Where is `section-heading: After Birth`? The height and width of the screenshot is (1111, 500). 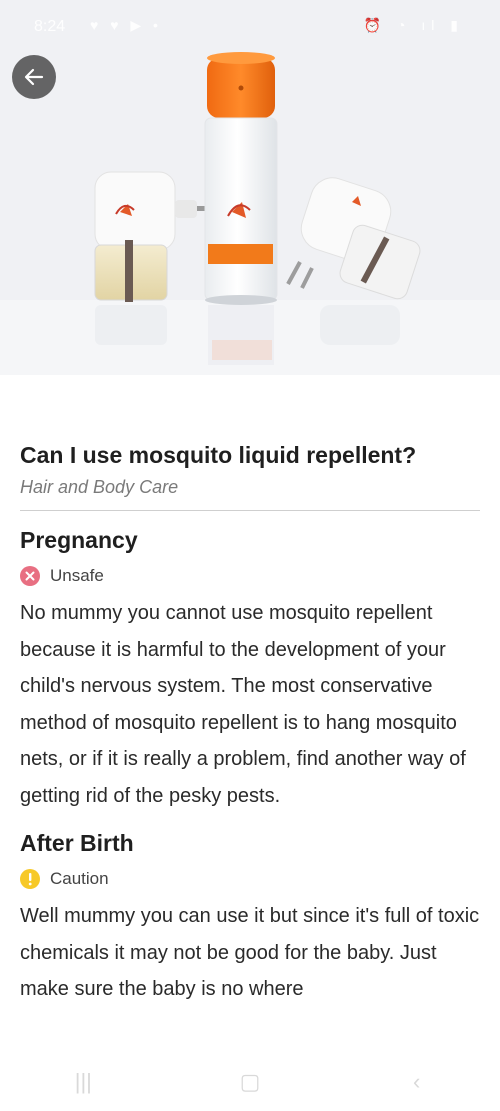 section-heading: After Birth is located at coordinates (77, 843).